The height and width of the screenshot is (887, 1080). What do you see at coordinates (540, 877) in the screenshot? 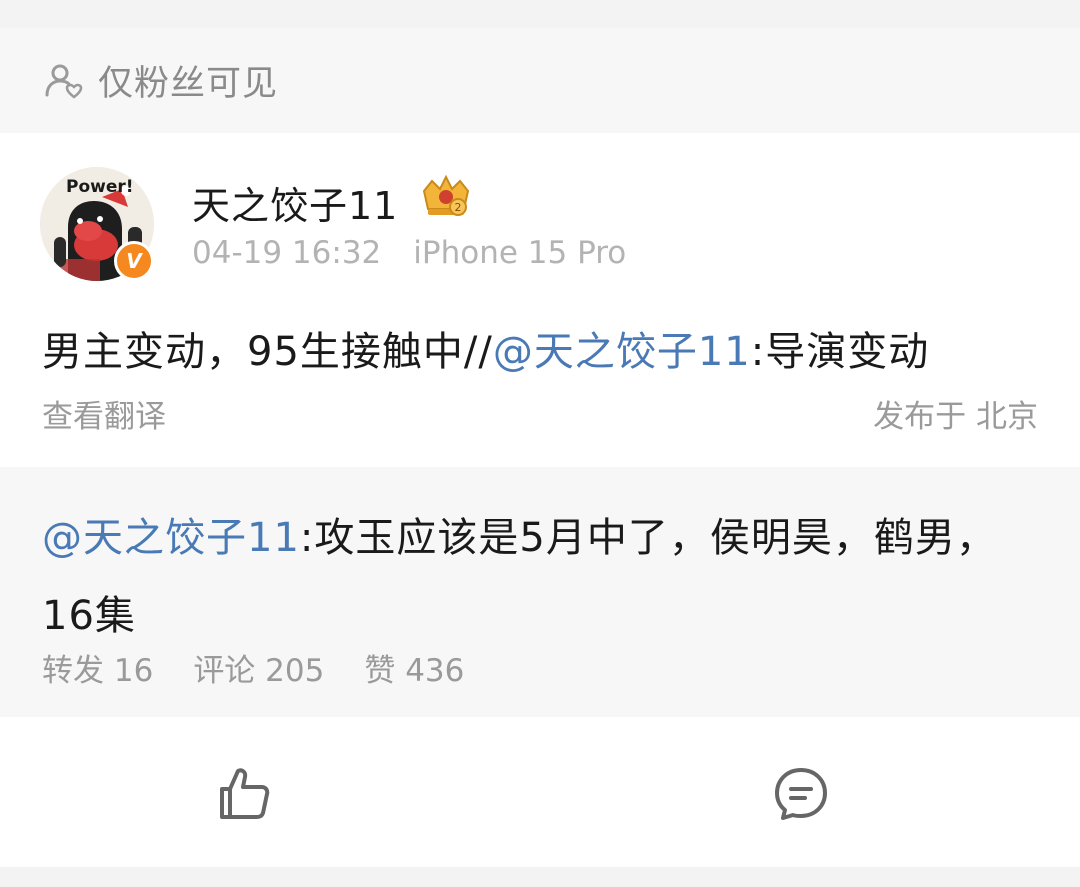
I see `bottom-strip` at bounding box center [540, 877].